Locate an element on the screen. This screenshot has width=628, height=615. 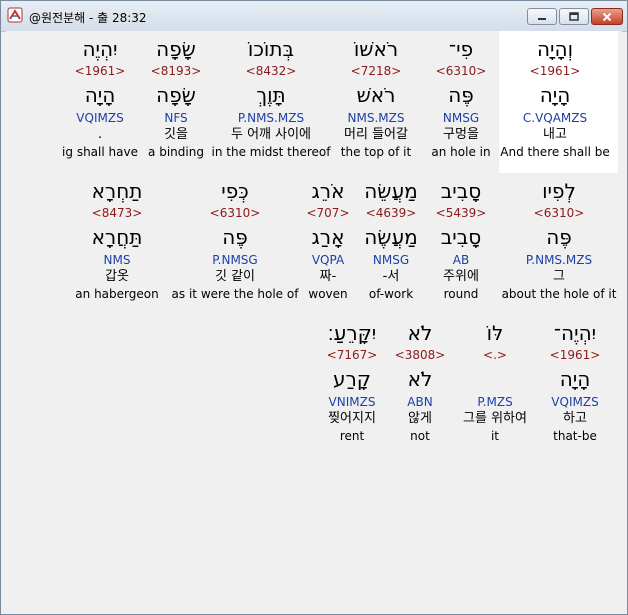
title-bar: @원전분해 - 출 28:32 is located at coordinates (314, 16).